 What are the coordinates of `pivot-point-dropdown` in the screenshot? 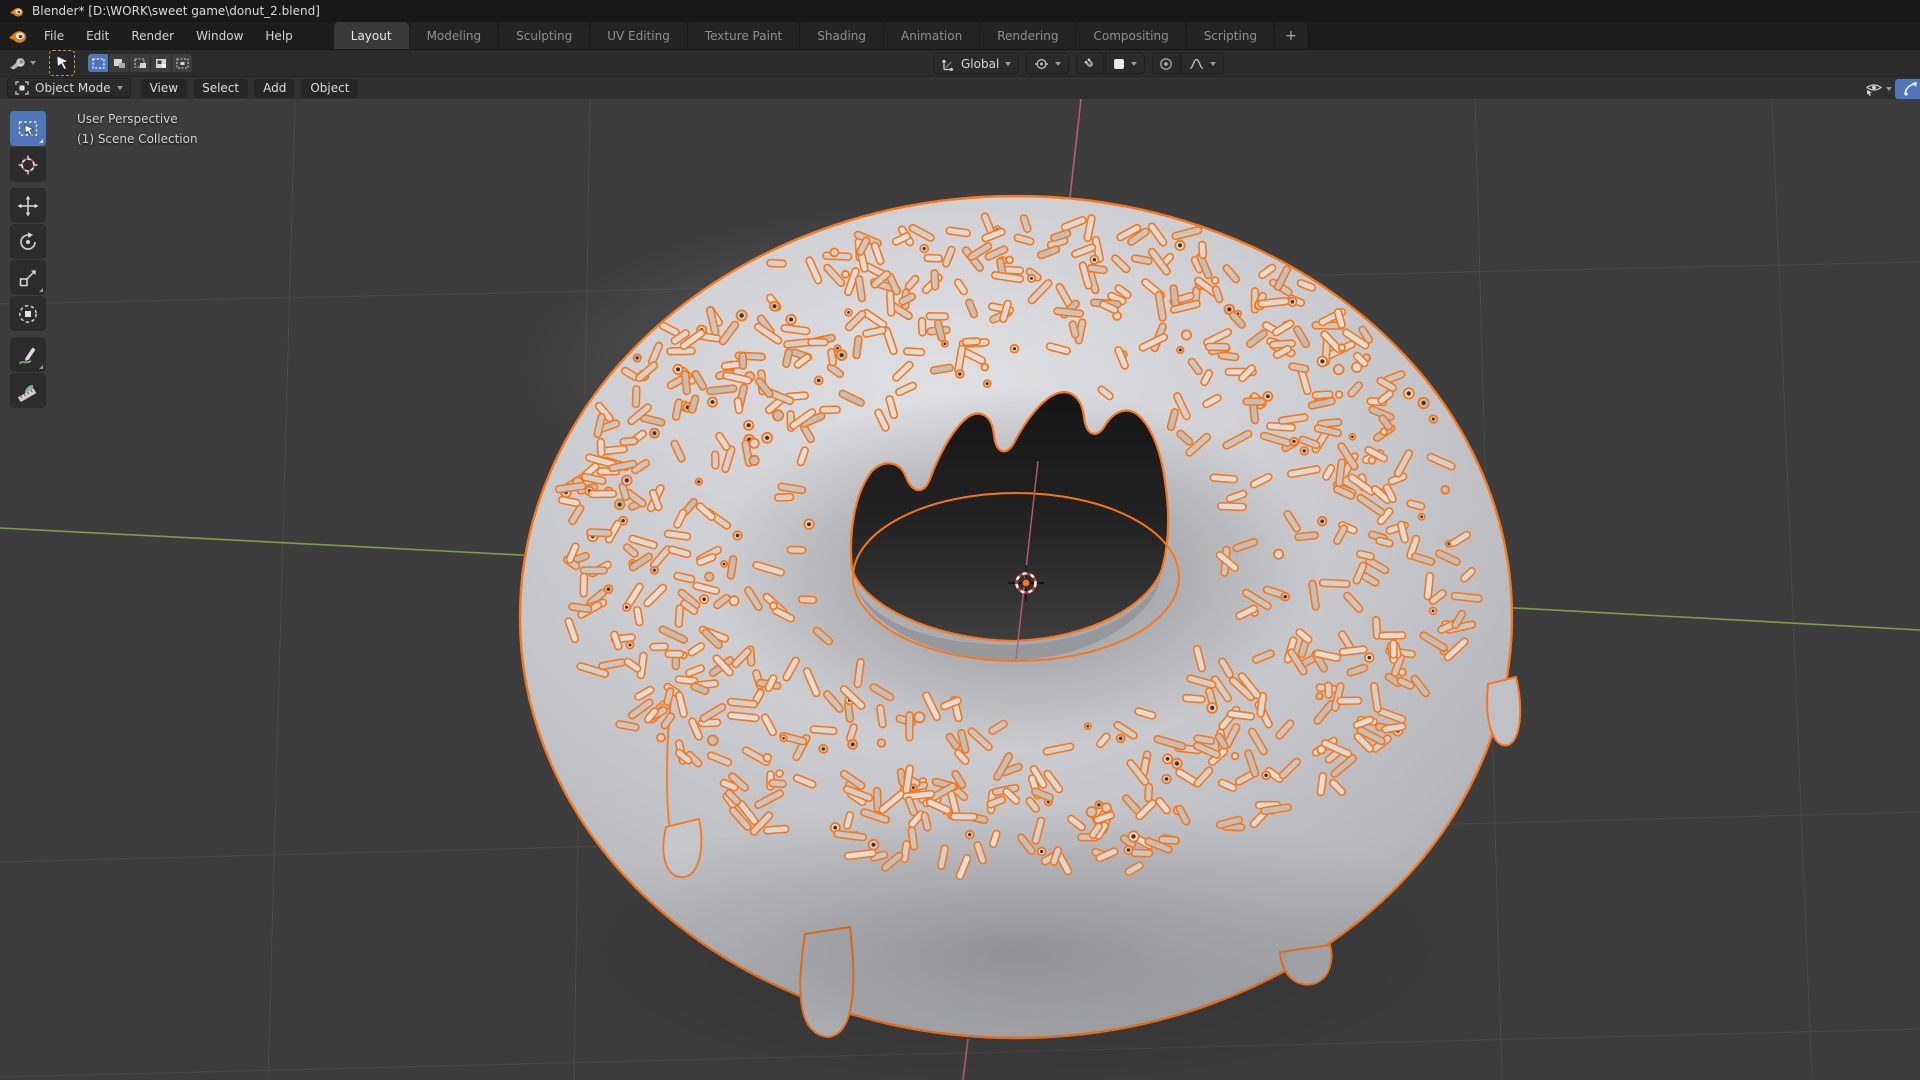 It's located at (1048, 63).